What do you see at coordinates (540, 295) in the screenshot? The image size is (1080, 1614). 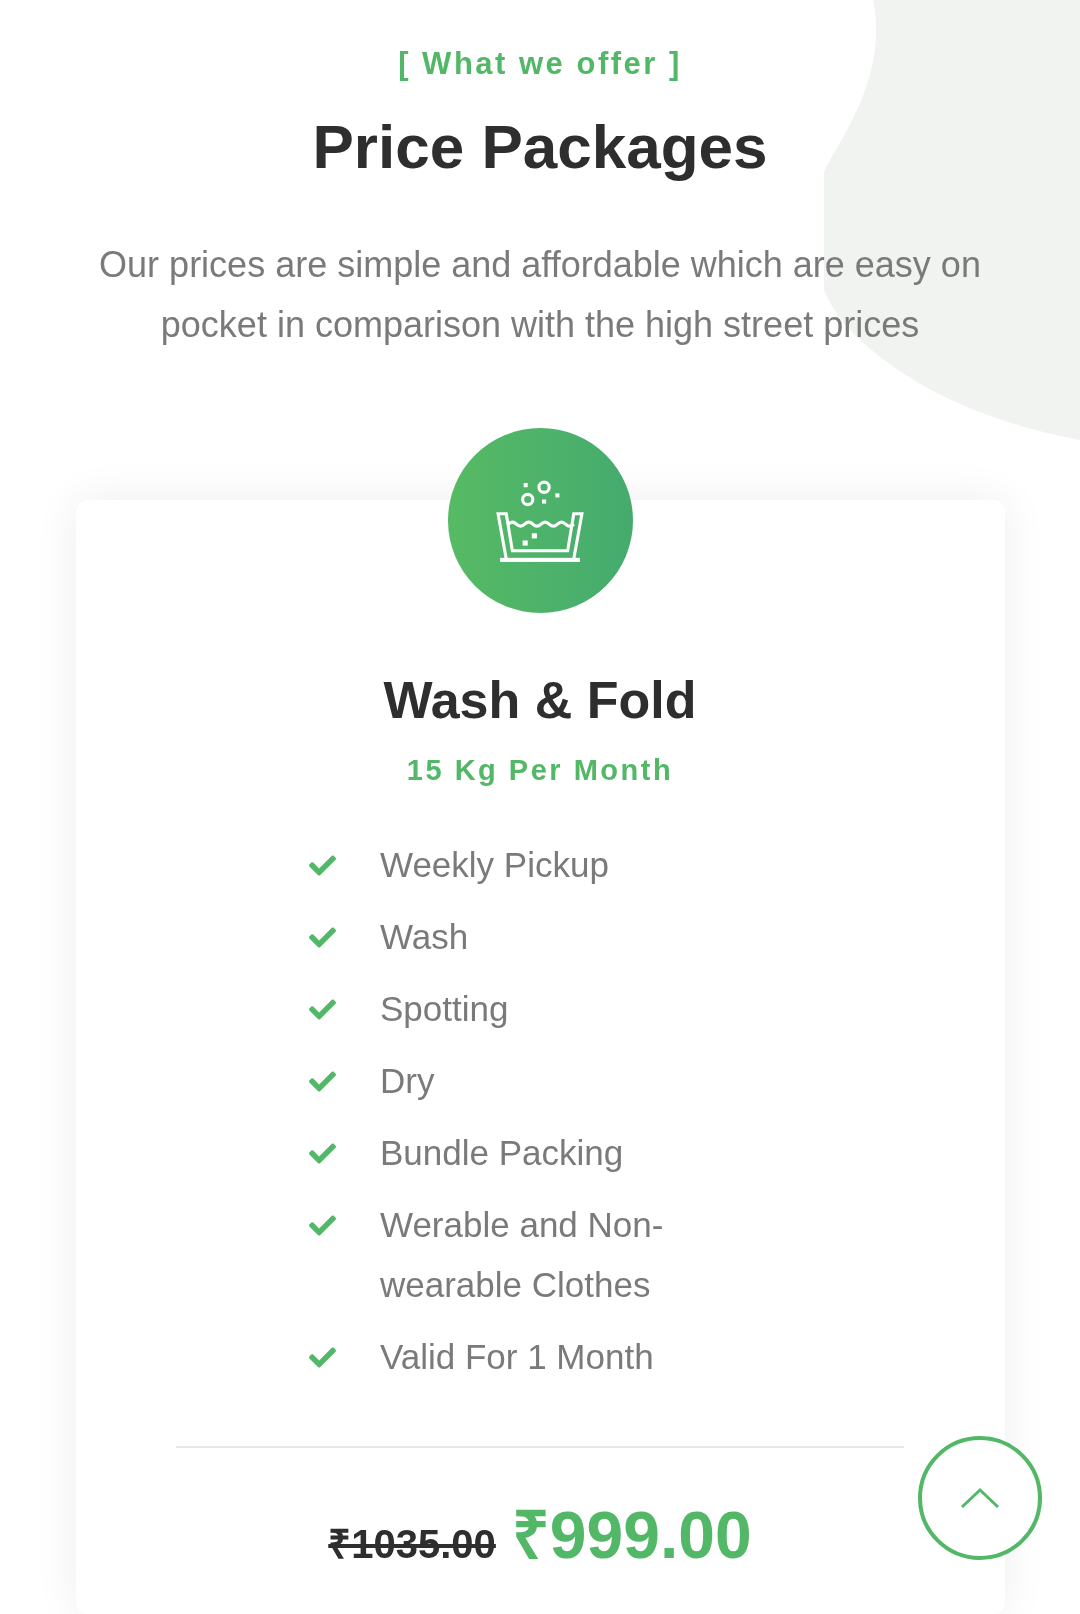 I see `section-description: Our prices are simple and affordable which are easy on pocket in comparison with the high street prices` at bounding box center [540, 295].